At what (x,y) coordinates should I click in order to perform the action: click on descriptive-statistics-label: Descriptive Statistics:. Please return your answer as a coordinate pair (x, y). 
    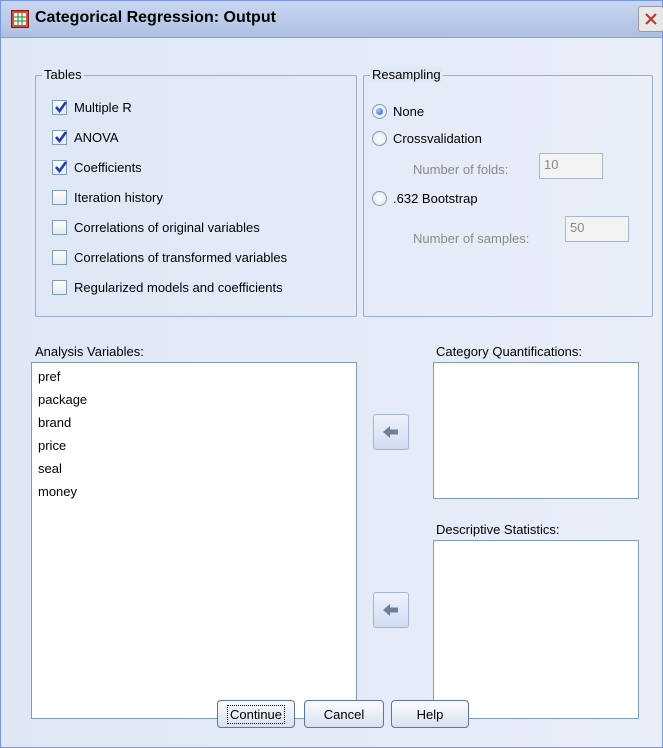
    Looking at the image, I should click on (498, 529).